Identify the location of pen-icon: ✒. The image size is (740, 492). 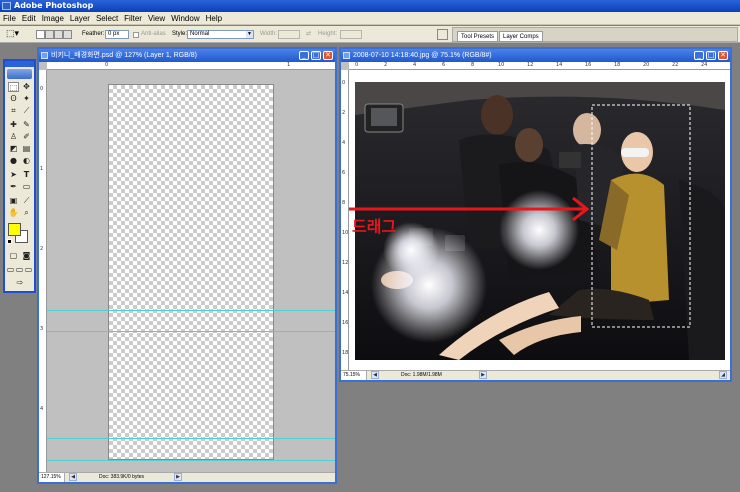
(13, 187).